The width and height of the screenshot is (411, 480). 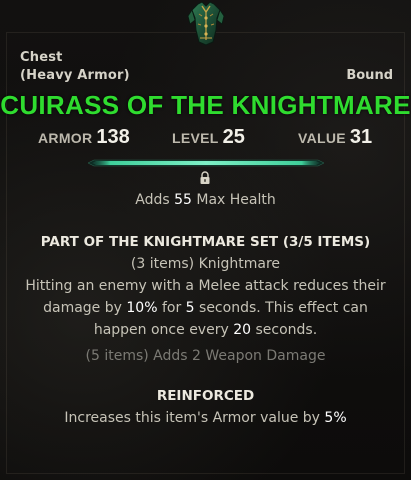 What do you see at coordinates (41, 57) in the screenshot?
I see `item-slot: Chest` at bounding box center [41, 57].